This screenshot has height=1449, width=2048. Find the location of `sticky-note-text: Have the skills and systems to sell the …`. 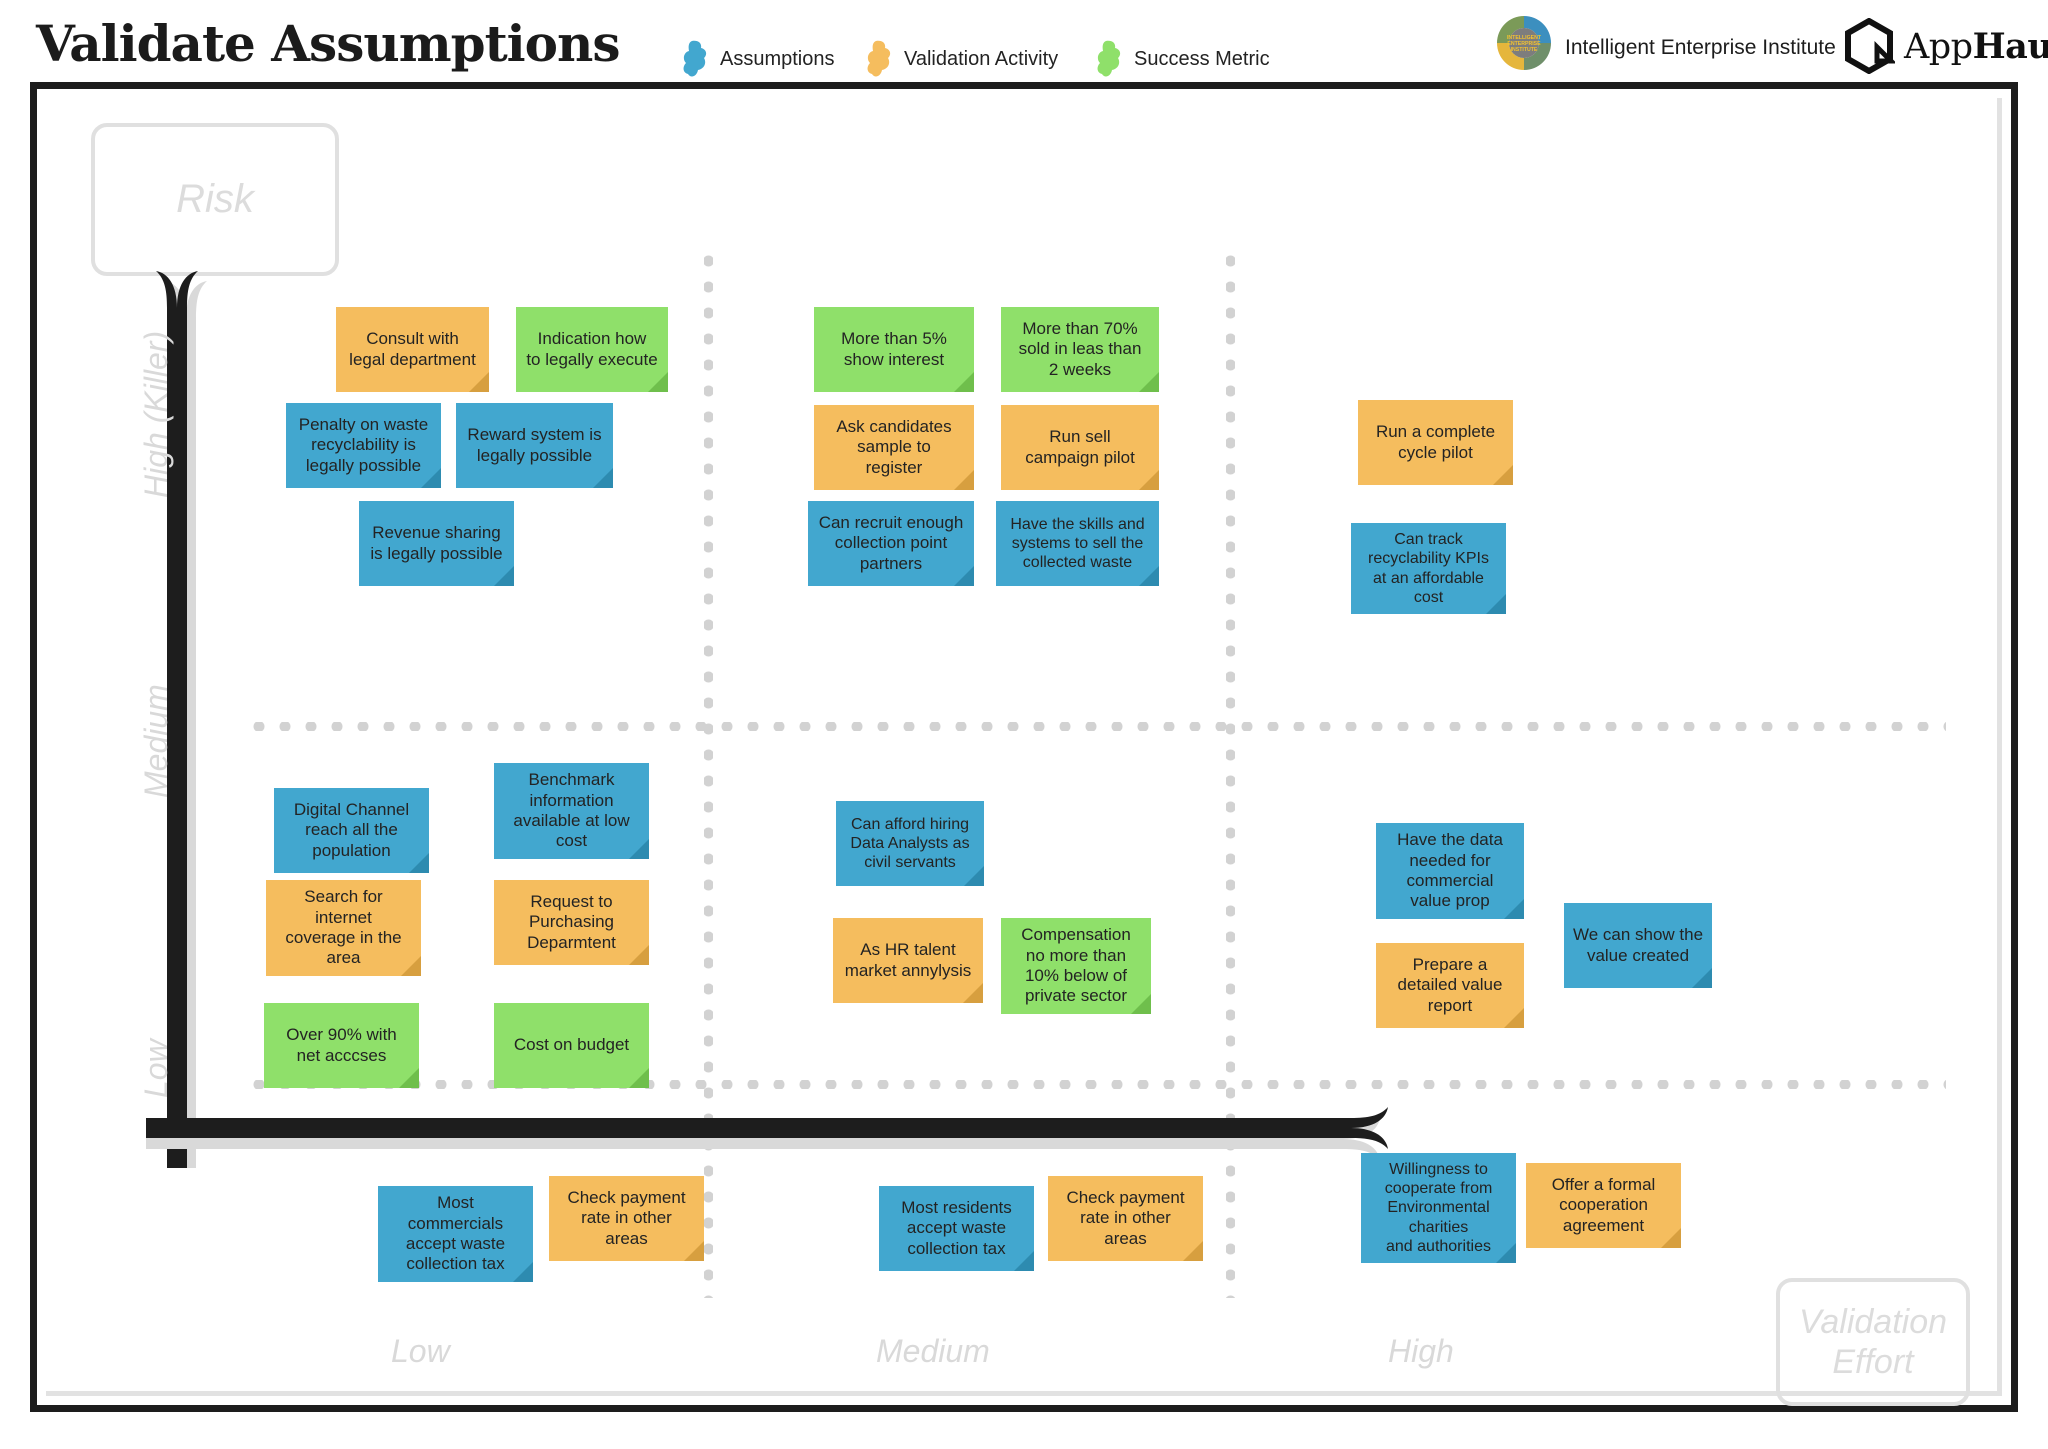

sticky-note-text: Have the skills and systems to sell the … is located at coordinates (1077, 543).